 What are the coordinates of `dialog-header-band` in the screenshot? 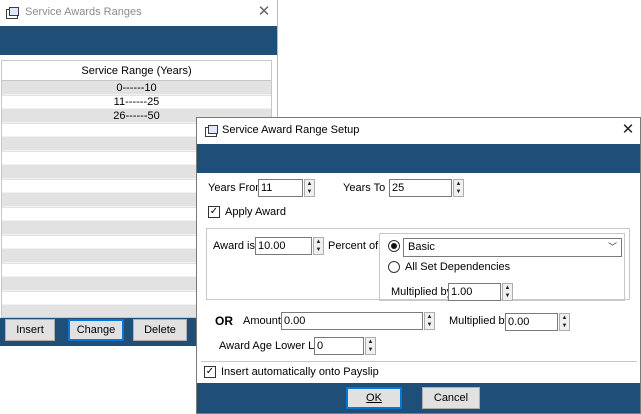 It's located at (418, 158).